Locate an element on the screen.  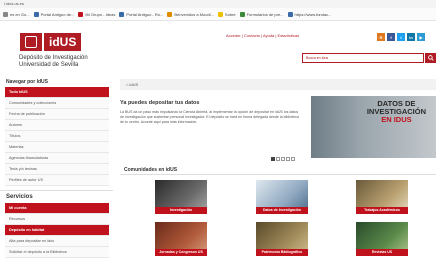
service-item-deposito: Depósito en hábitat is located at coordinates (57, 230).